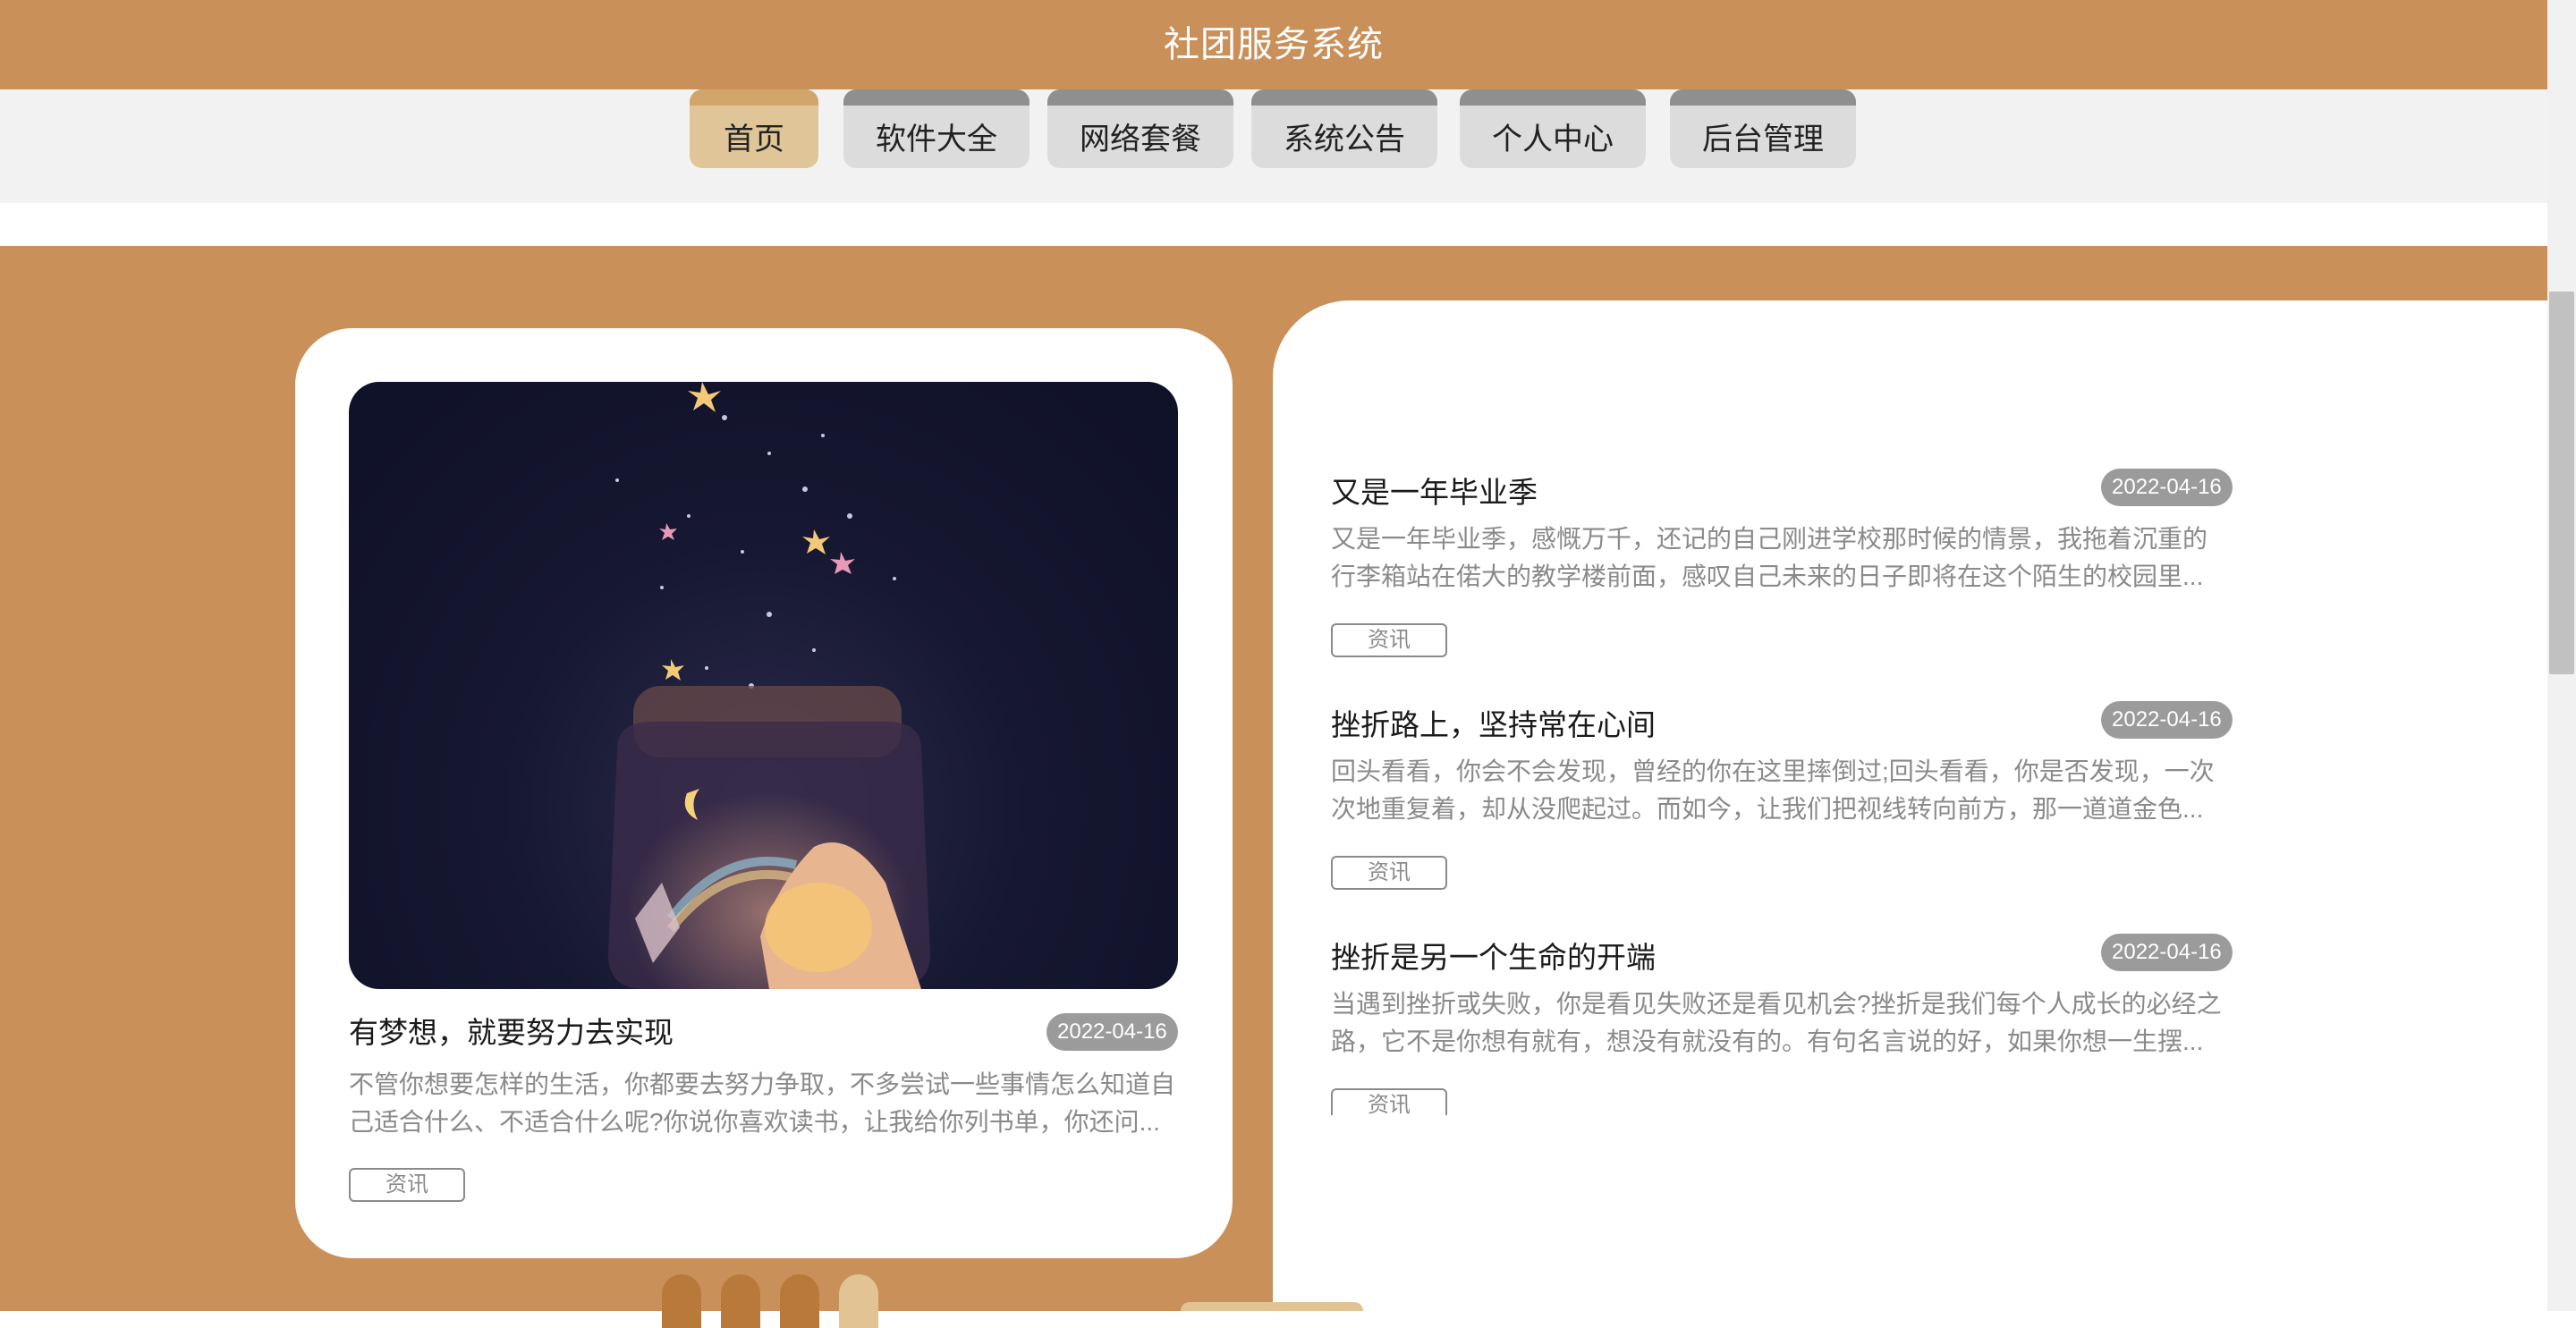 Image resolution: width=2576 pixels, height=1328 pixels. I want to click on news-excerpt-3-line-1: 当遇到挫折或失败，你是看见失败还是看见机会?挫折是我们每个人成长的必经之, so click(1776, 1004).